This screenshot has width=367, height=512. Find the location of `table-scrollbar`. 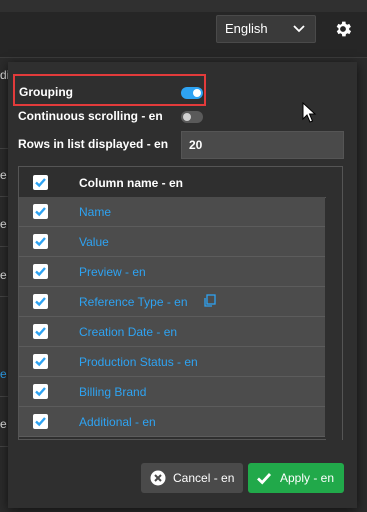

table-scrollbar is located at coordinates (334, 318).